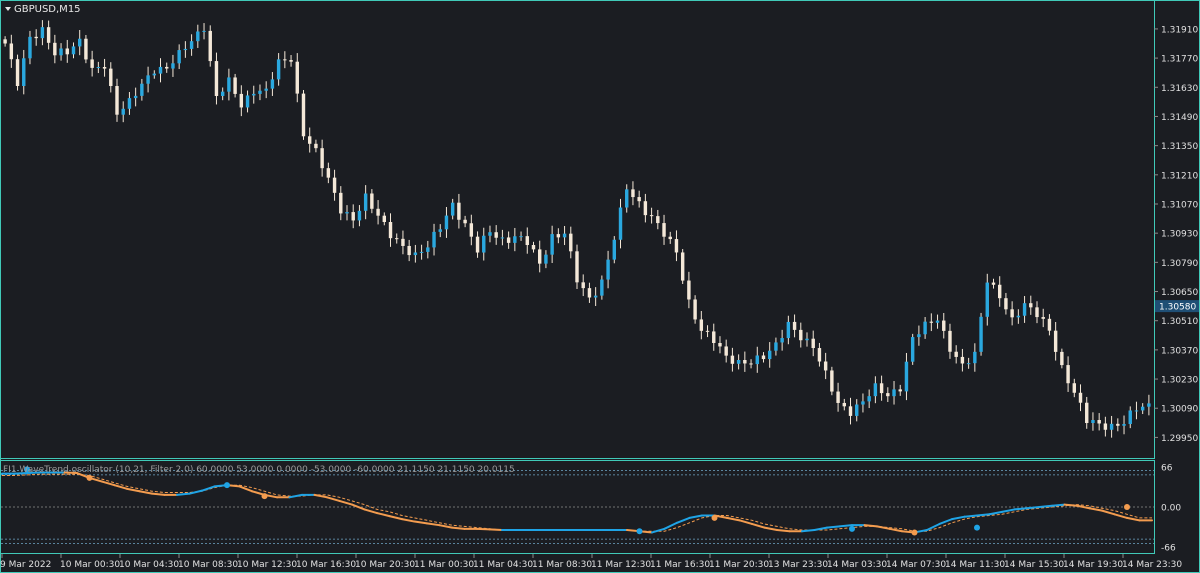 This screenshot has height=573, width=1200. I want to click on price-axis-label: 1.31490, so click(1179, 118).